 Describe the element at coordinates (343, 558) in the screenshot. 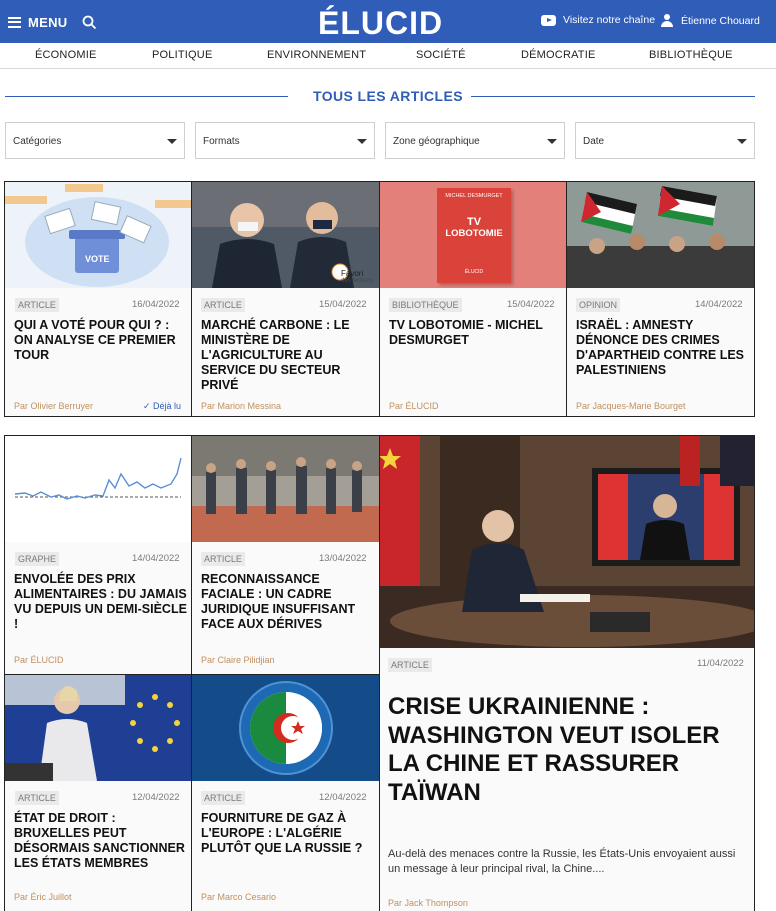

I see `article-date: 13/04/2022` at that location.